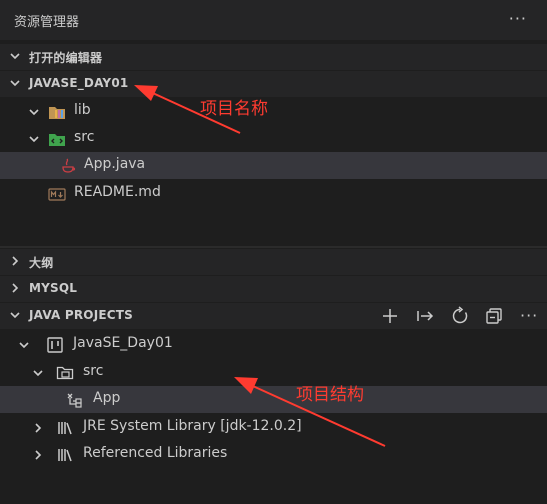  Describe the element at coordinates (330, 395) in the screenshot. I see `annotation-project-structure: 项目结构` at that location.